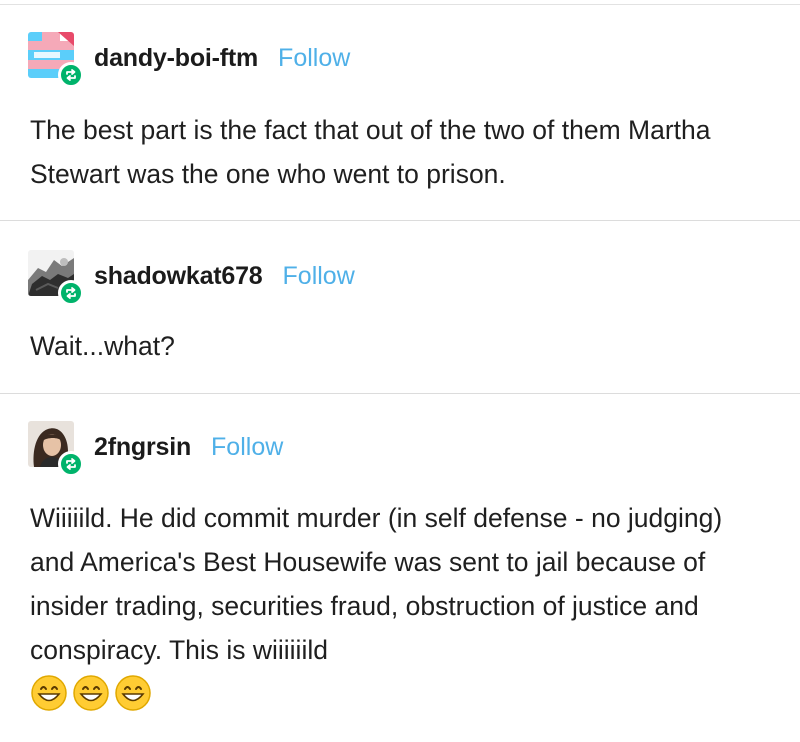 This screenshot has width=800, height=742. I want to click on emoji-row, so click(91, 693).